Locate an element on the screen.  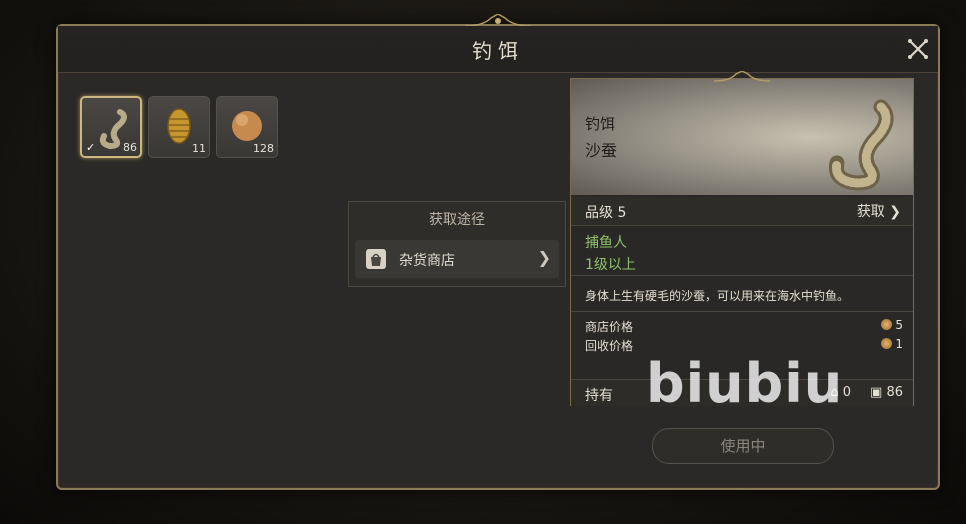
item-name: 沙蚕 is located at coordinates (601, 150).